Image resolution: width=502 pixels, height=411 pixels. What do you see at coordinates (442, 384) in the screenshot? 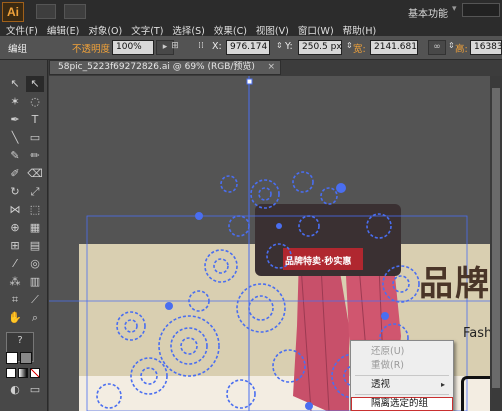
I see `submenu-arrow-icon: ▸` at bounding box center [442, 384].